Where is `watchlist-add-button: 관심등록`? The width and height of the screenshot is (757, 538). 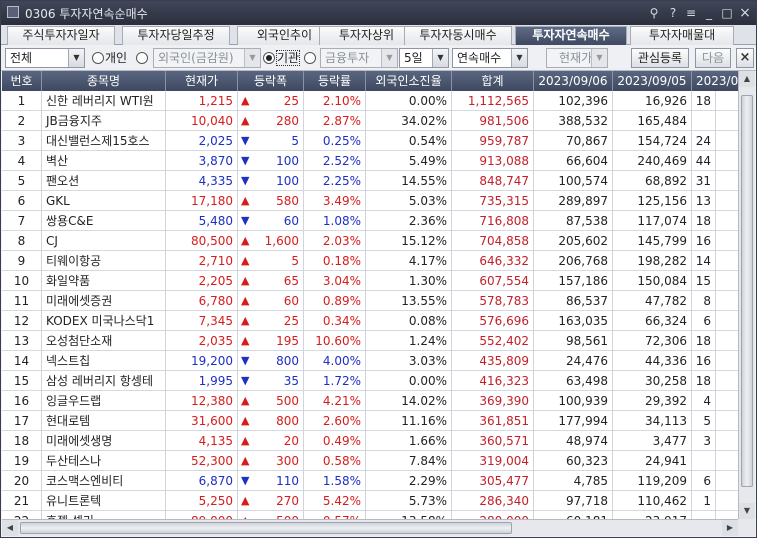 watchlist-add-button: 관심등록 is located at coordinates (660, 58).